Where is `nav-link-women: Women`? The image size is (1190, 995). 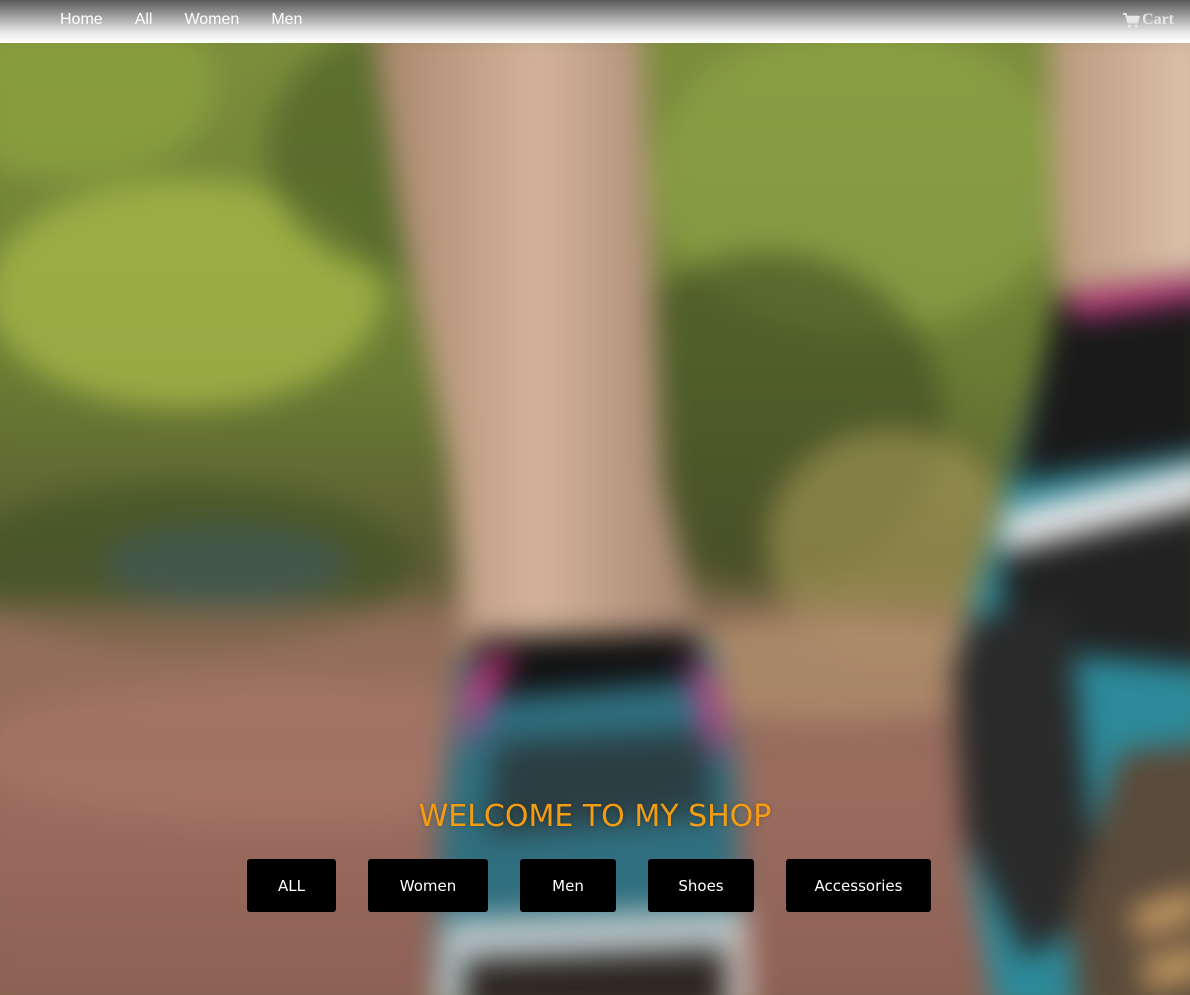
nav-link-women: Women is located at coordinates (211, 20).